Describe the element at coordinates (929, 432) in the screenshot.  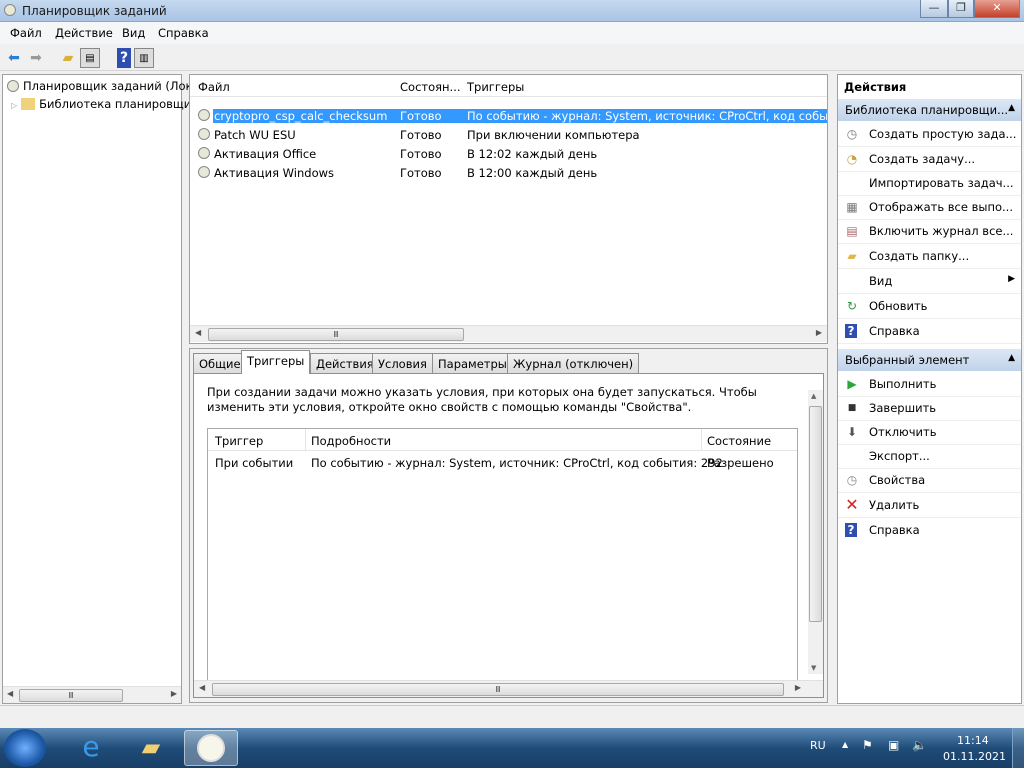
I see `action-disable: ⬇ Отключить` at that location.